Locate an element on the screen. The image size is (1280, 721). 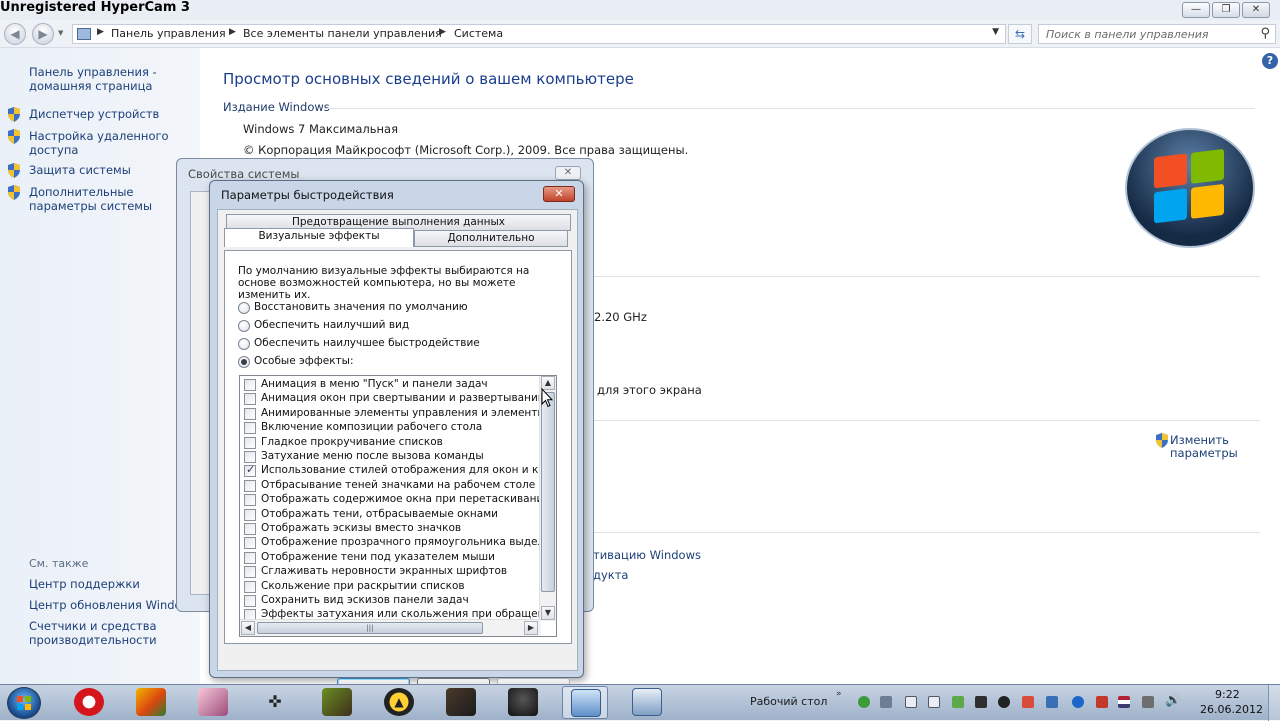
crumb-control-panel: Панель управления is located at coordinates (168, 33).